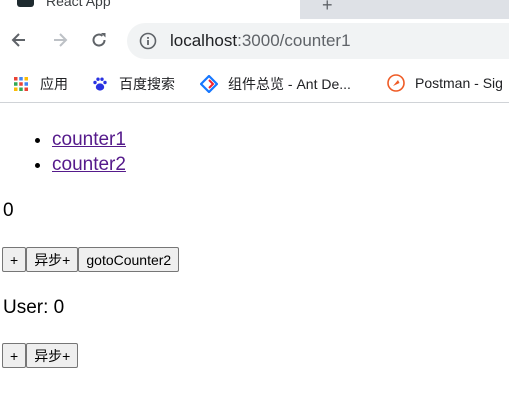 This screenshot has width=509, height=401. Describe the element at coordinates (52, 355) in the screenshot. I see `user-async-increment-button: 异步+` at that location.